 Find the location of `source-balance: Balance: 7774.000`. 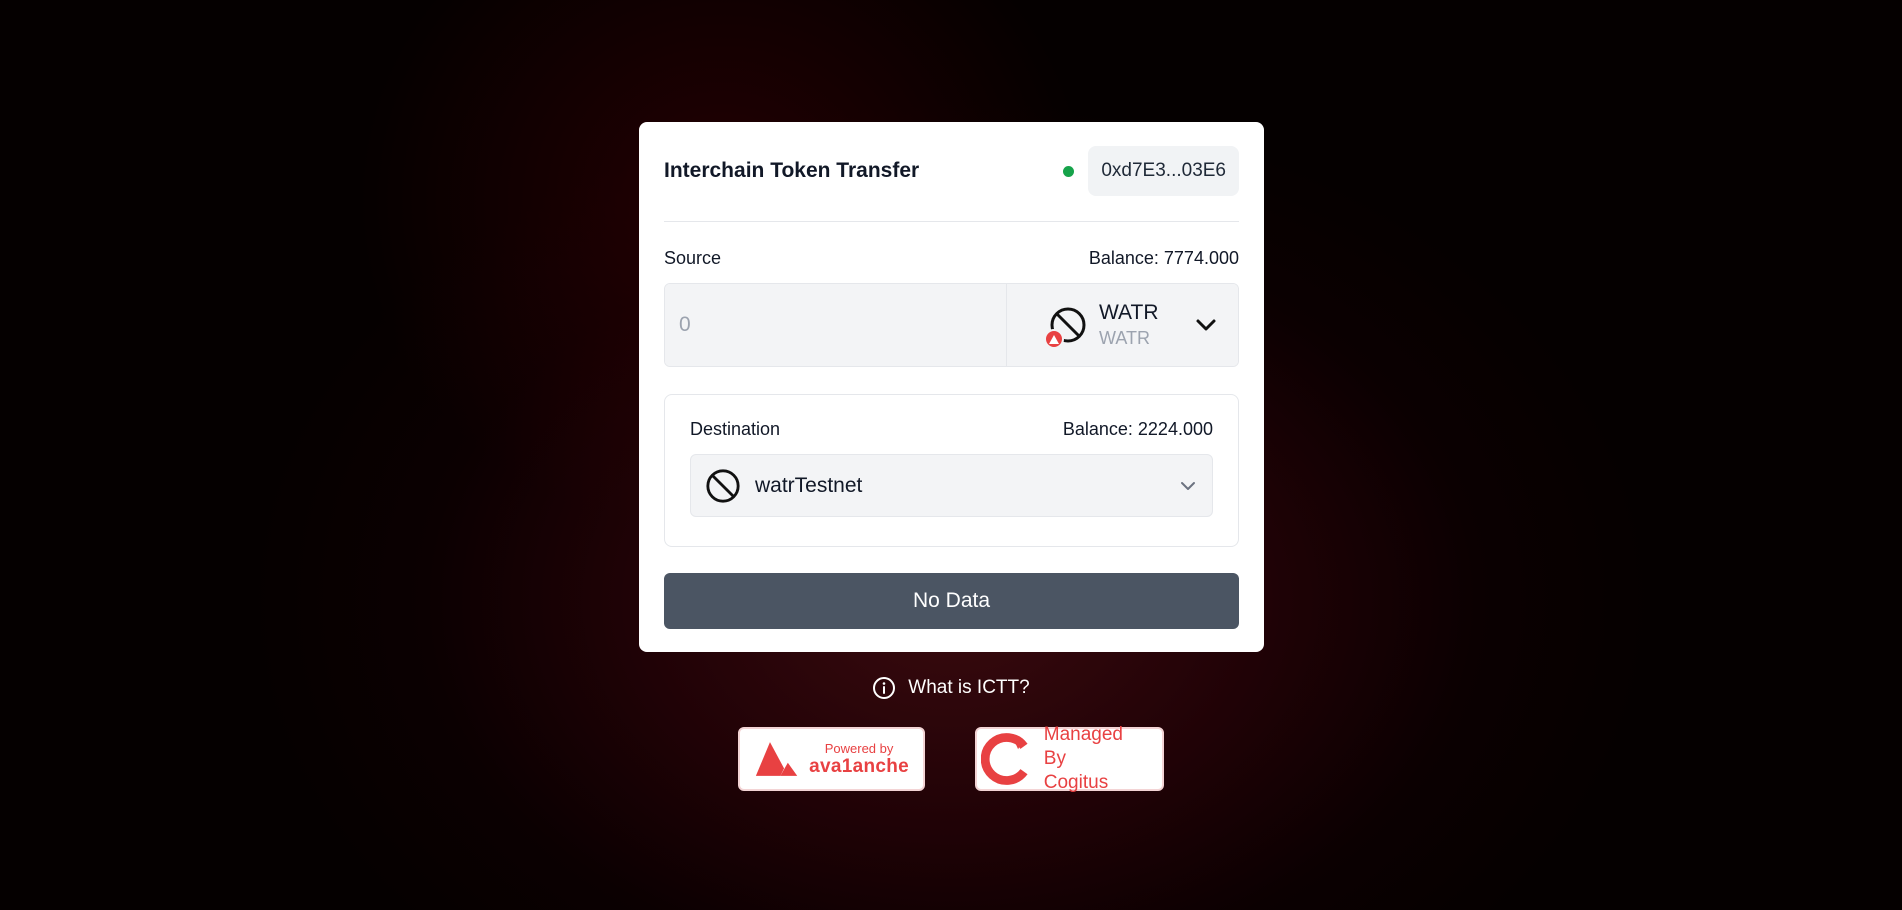

source-balance: Balance: 7774.000 is located at coordinates (1163, 258).